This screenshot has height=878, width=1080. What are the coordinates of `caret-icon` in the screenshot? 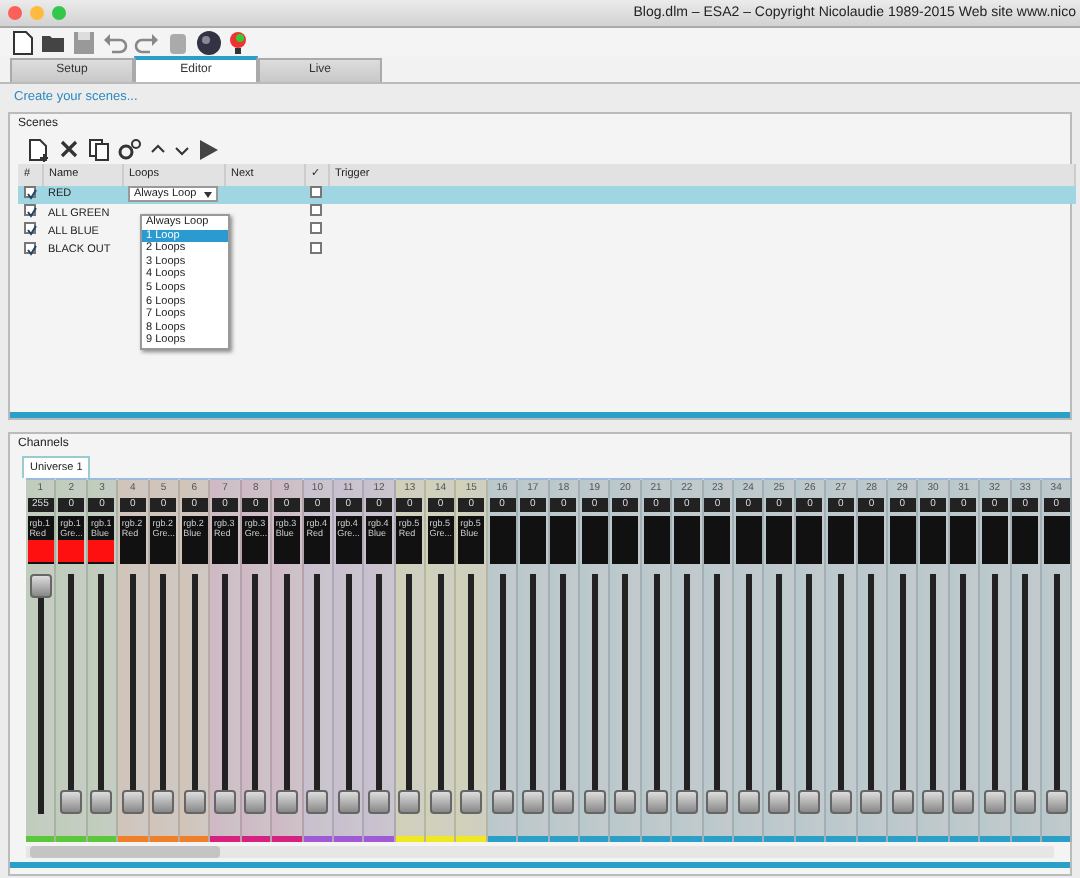 It's located at (208, 194).